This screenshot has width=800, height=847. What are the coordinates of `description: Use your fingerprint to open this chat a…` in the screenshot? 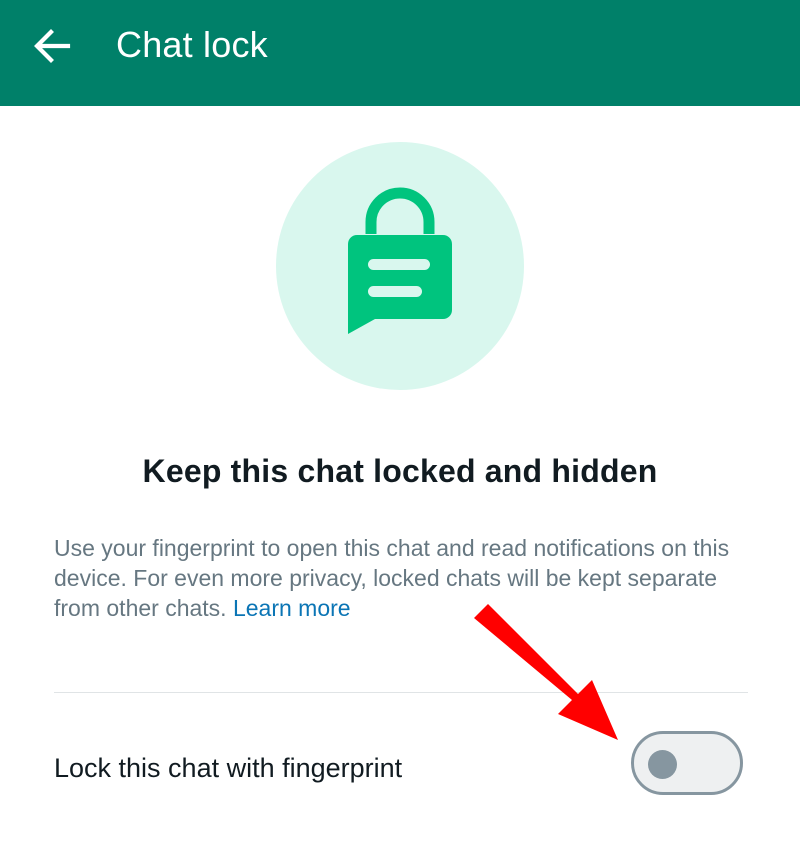 It's located at (404, 578).